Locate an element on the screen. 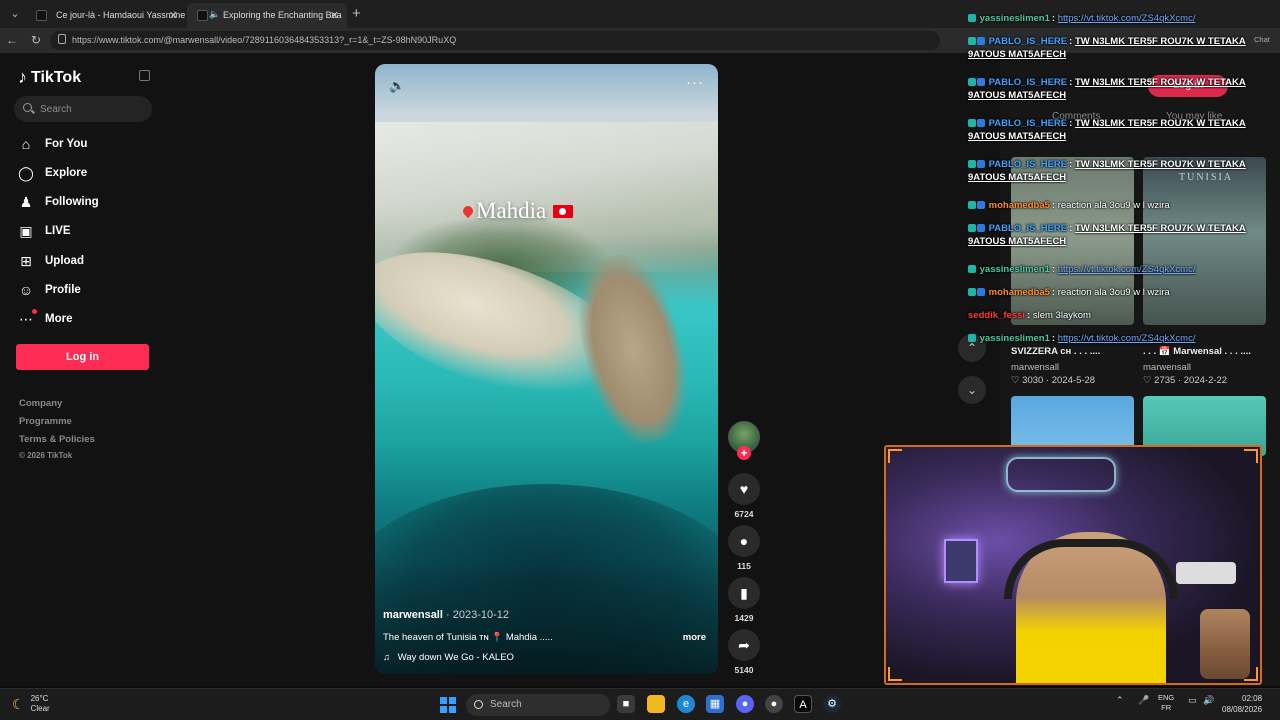 The height and width of the screenshot is (720, 1280). chat-text: reaction ala 3ou9 w l wzira is located at coordinates (1113, 205).